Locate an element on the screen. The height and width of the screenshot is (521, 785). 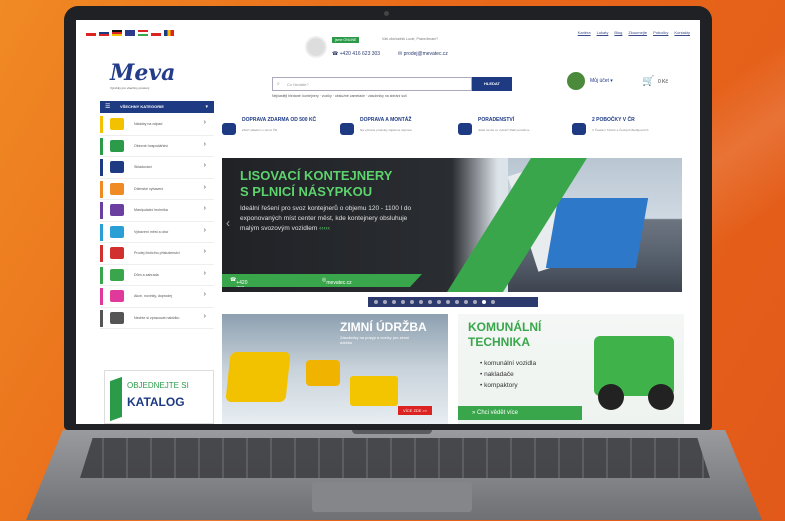
hero-container is located at coordinates (597, 233).